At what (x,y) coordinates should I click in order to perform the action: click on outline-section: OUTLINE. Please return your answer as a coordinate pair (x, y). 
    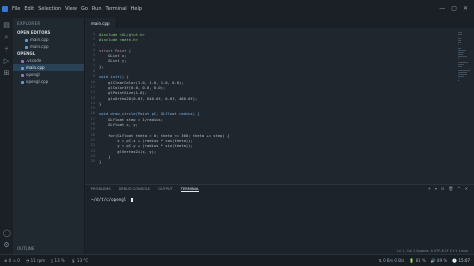
    Looking at the image, I should click on (49, 248).